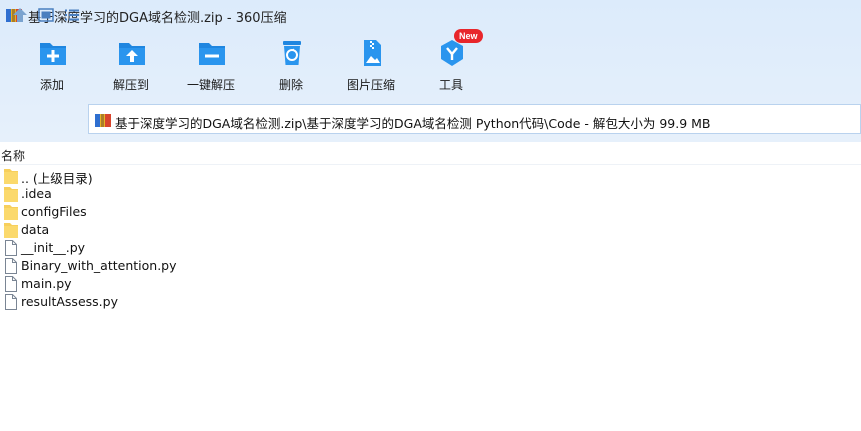 This screenshot has height=431, width=861. Describe the element at coordinates (430, 194) in the screenshot. I see `list-item: .idea` at that location.